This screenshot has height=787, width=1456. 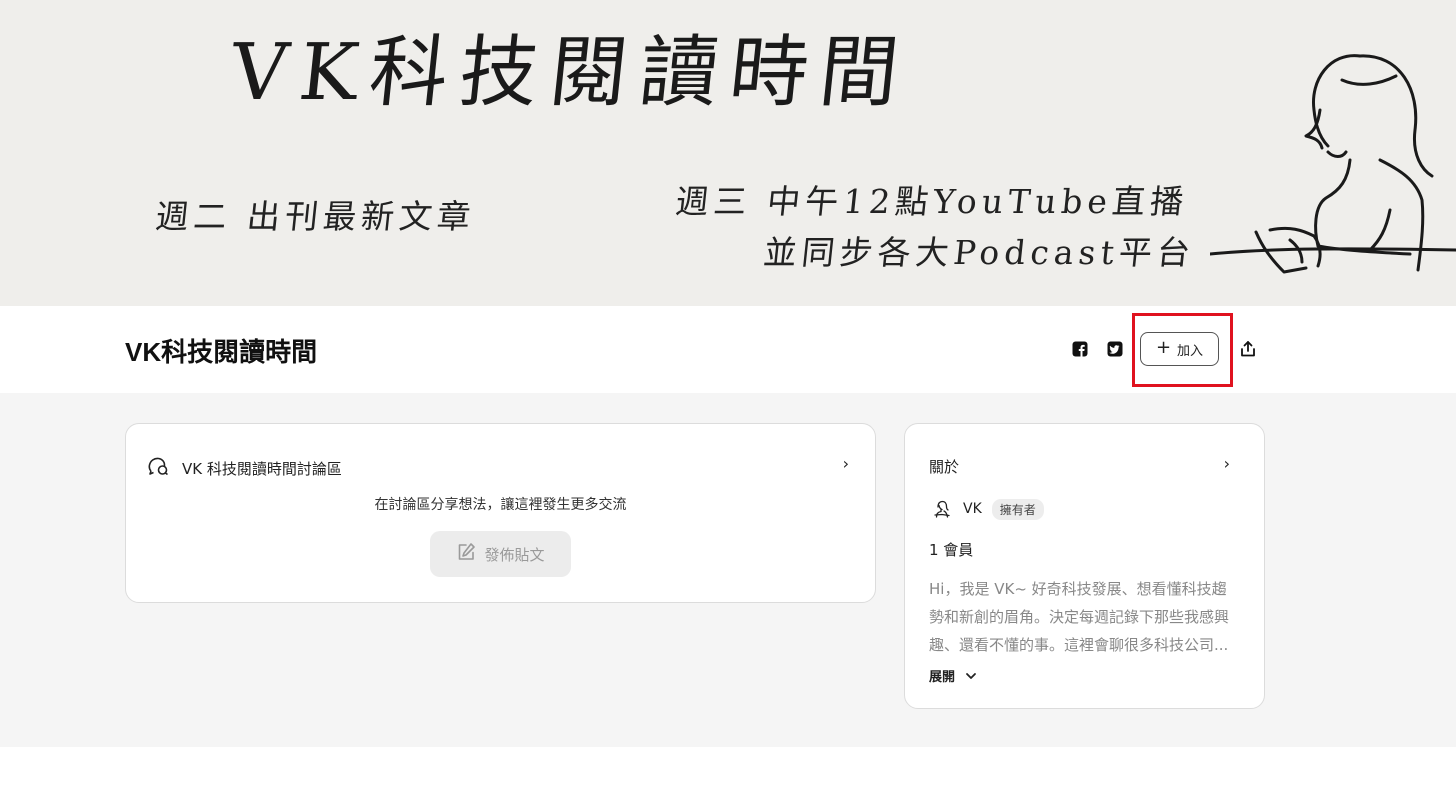 I want to click on chevron-down-icon, so click(x=971, y=675).